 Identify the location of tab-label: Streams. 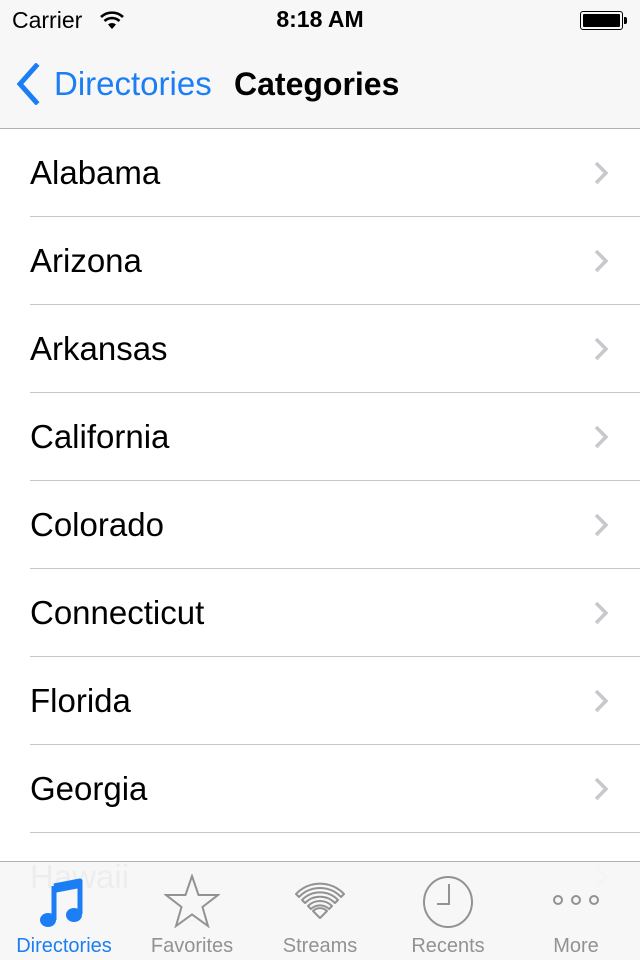
(320, 946).